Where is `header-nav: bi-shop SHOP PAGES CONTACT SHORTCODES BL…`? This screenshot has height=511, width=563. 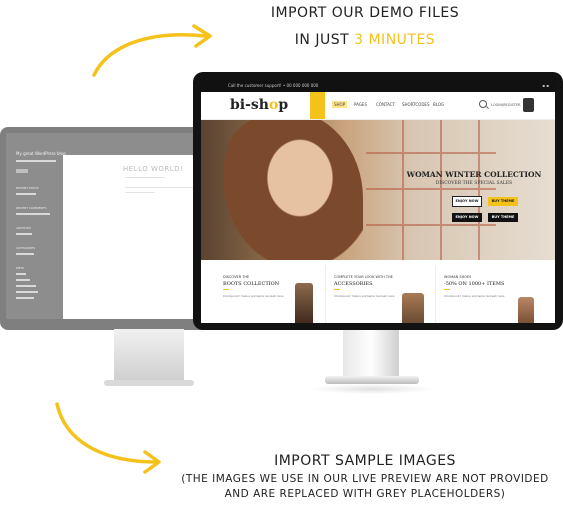 header-nav: bi-shop SHOP PAGES CONTACT SHORTCODES BL… is located at coordinates (378, 106).